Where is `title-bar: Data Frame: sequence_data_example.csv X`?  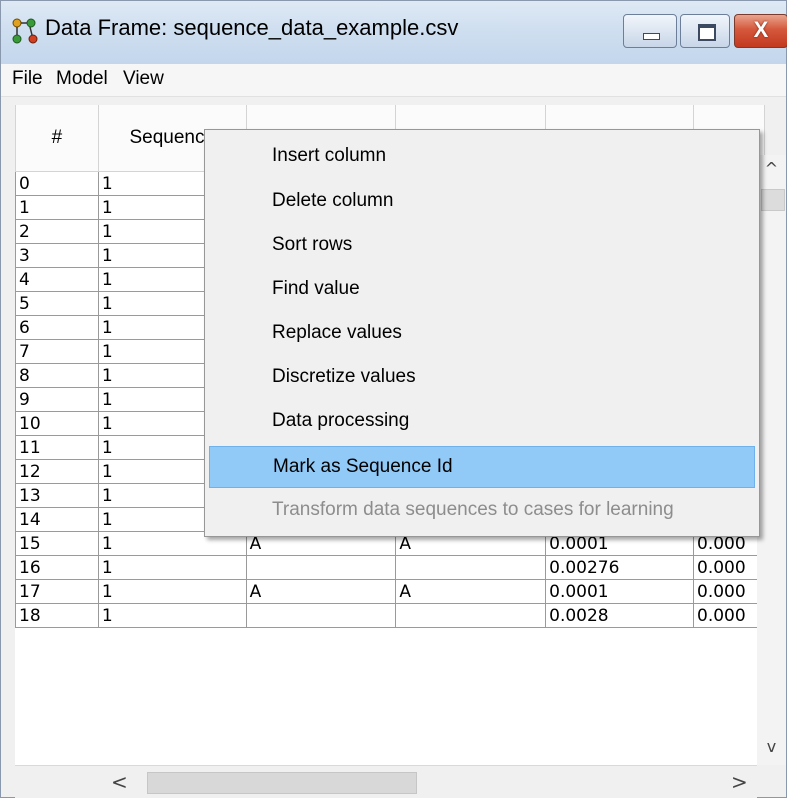
title-bar: Data Frame: sequence_data_example.csv X is located at coordinates (394, 32).